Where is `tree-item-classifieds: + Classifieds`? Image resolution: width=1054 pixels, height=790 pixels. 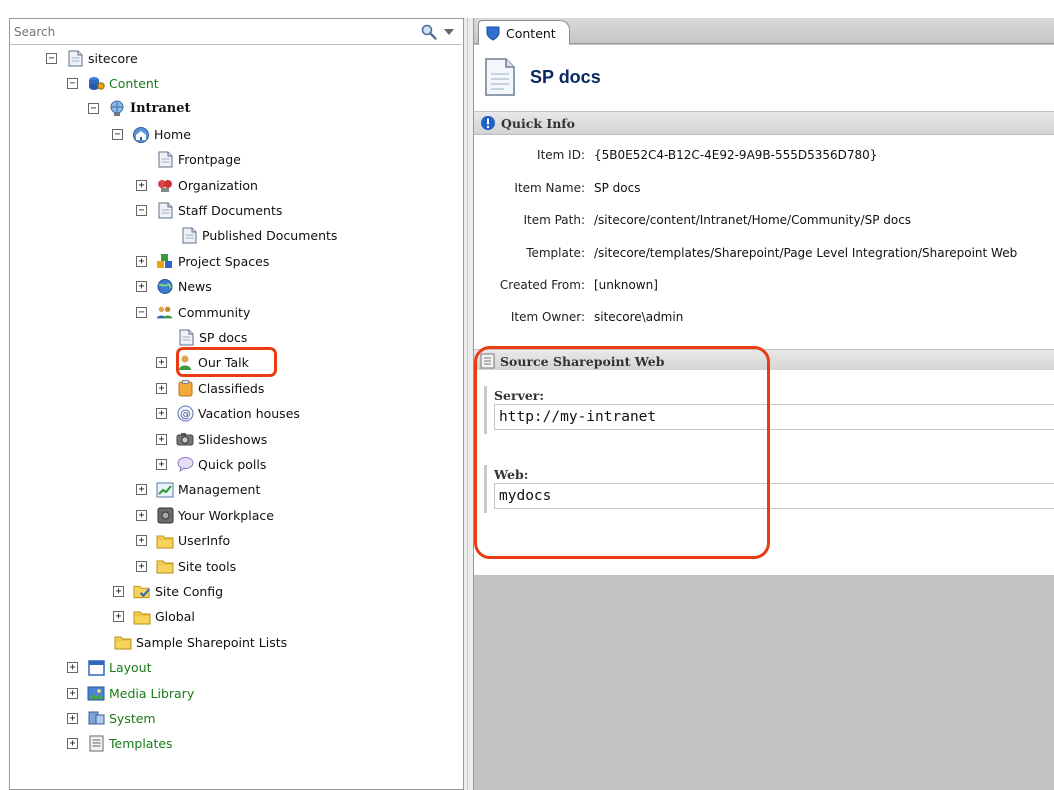
tree-item-classifieds: + Classifieds is located at coordinates (210, 388).